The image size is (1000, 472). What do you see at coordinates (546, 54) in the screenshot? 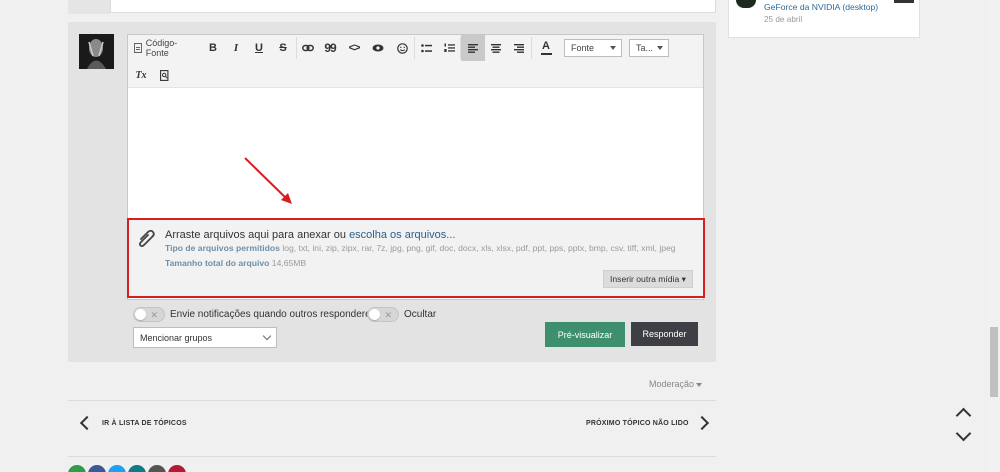
I see `color-swatch` at bounding box center [546, 54].